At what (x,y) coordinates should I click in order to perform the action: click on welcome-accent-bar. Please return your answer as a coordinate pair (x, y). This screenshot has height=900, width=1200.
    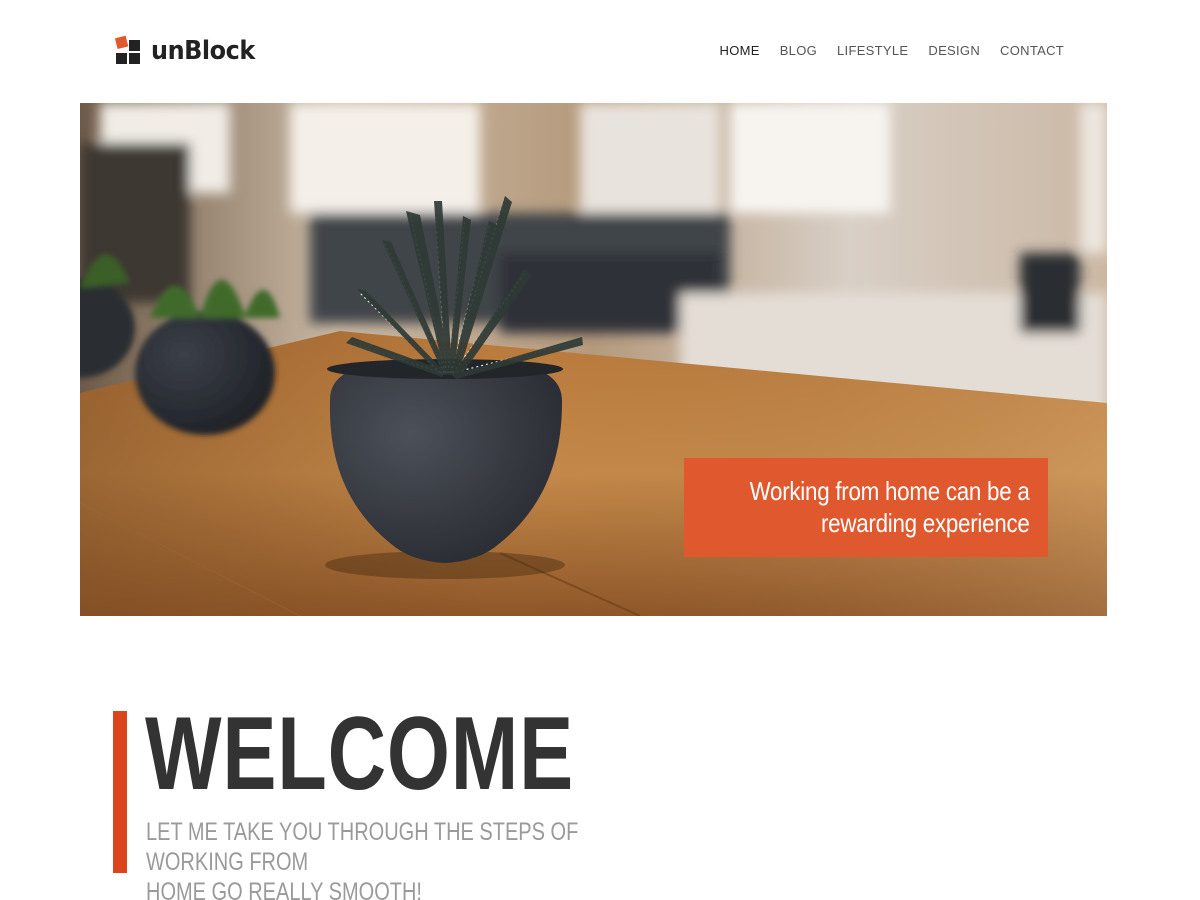
    Looking at the image, I should click on (120, 792).